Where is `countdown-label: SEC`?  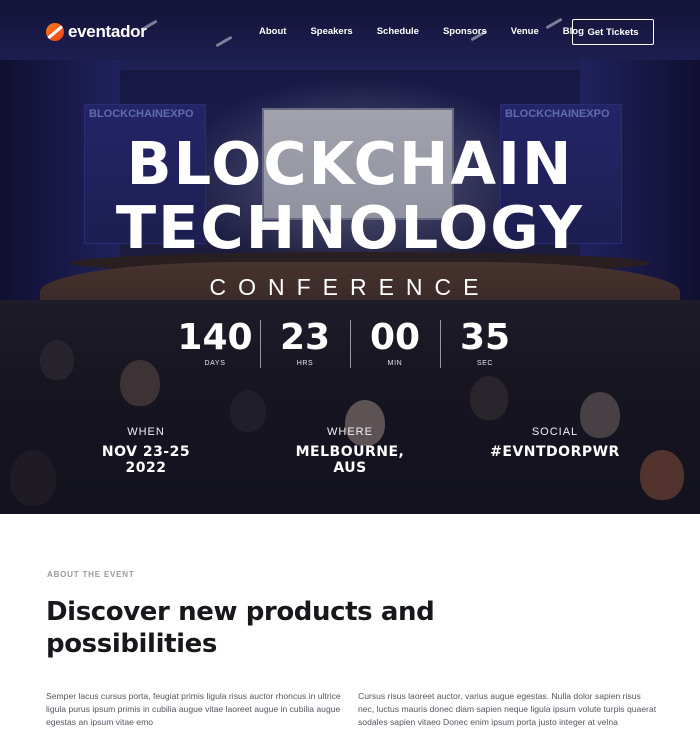
countdown-label: SEC is located at coordinates (485, 363).